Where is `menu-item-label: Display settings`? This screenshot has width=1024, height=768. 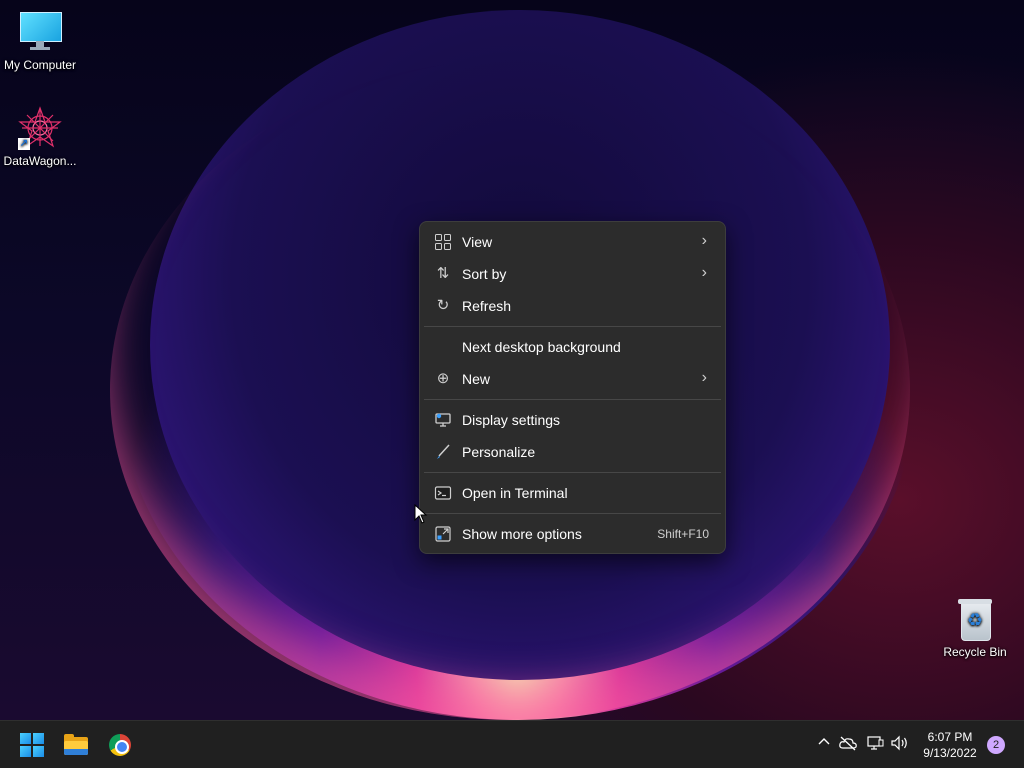
menu-item-label: Display settings is located at coordinates (511, 420).